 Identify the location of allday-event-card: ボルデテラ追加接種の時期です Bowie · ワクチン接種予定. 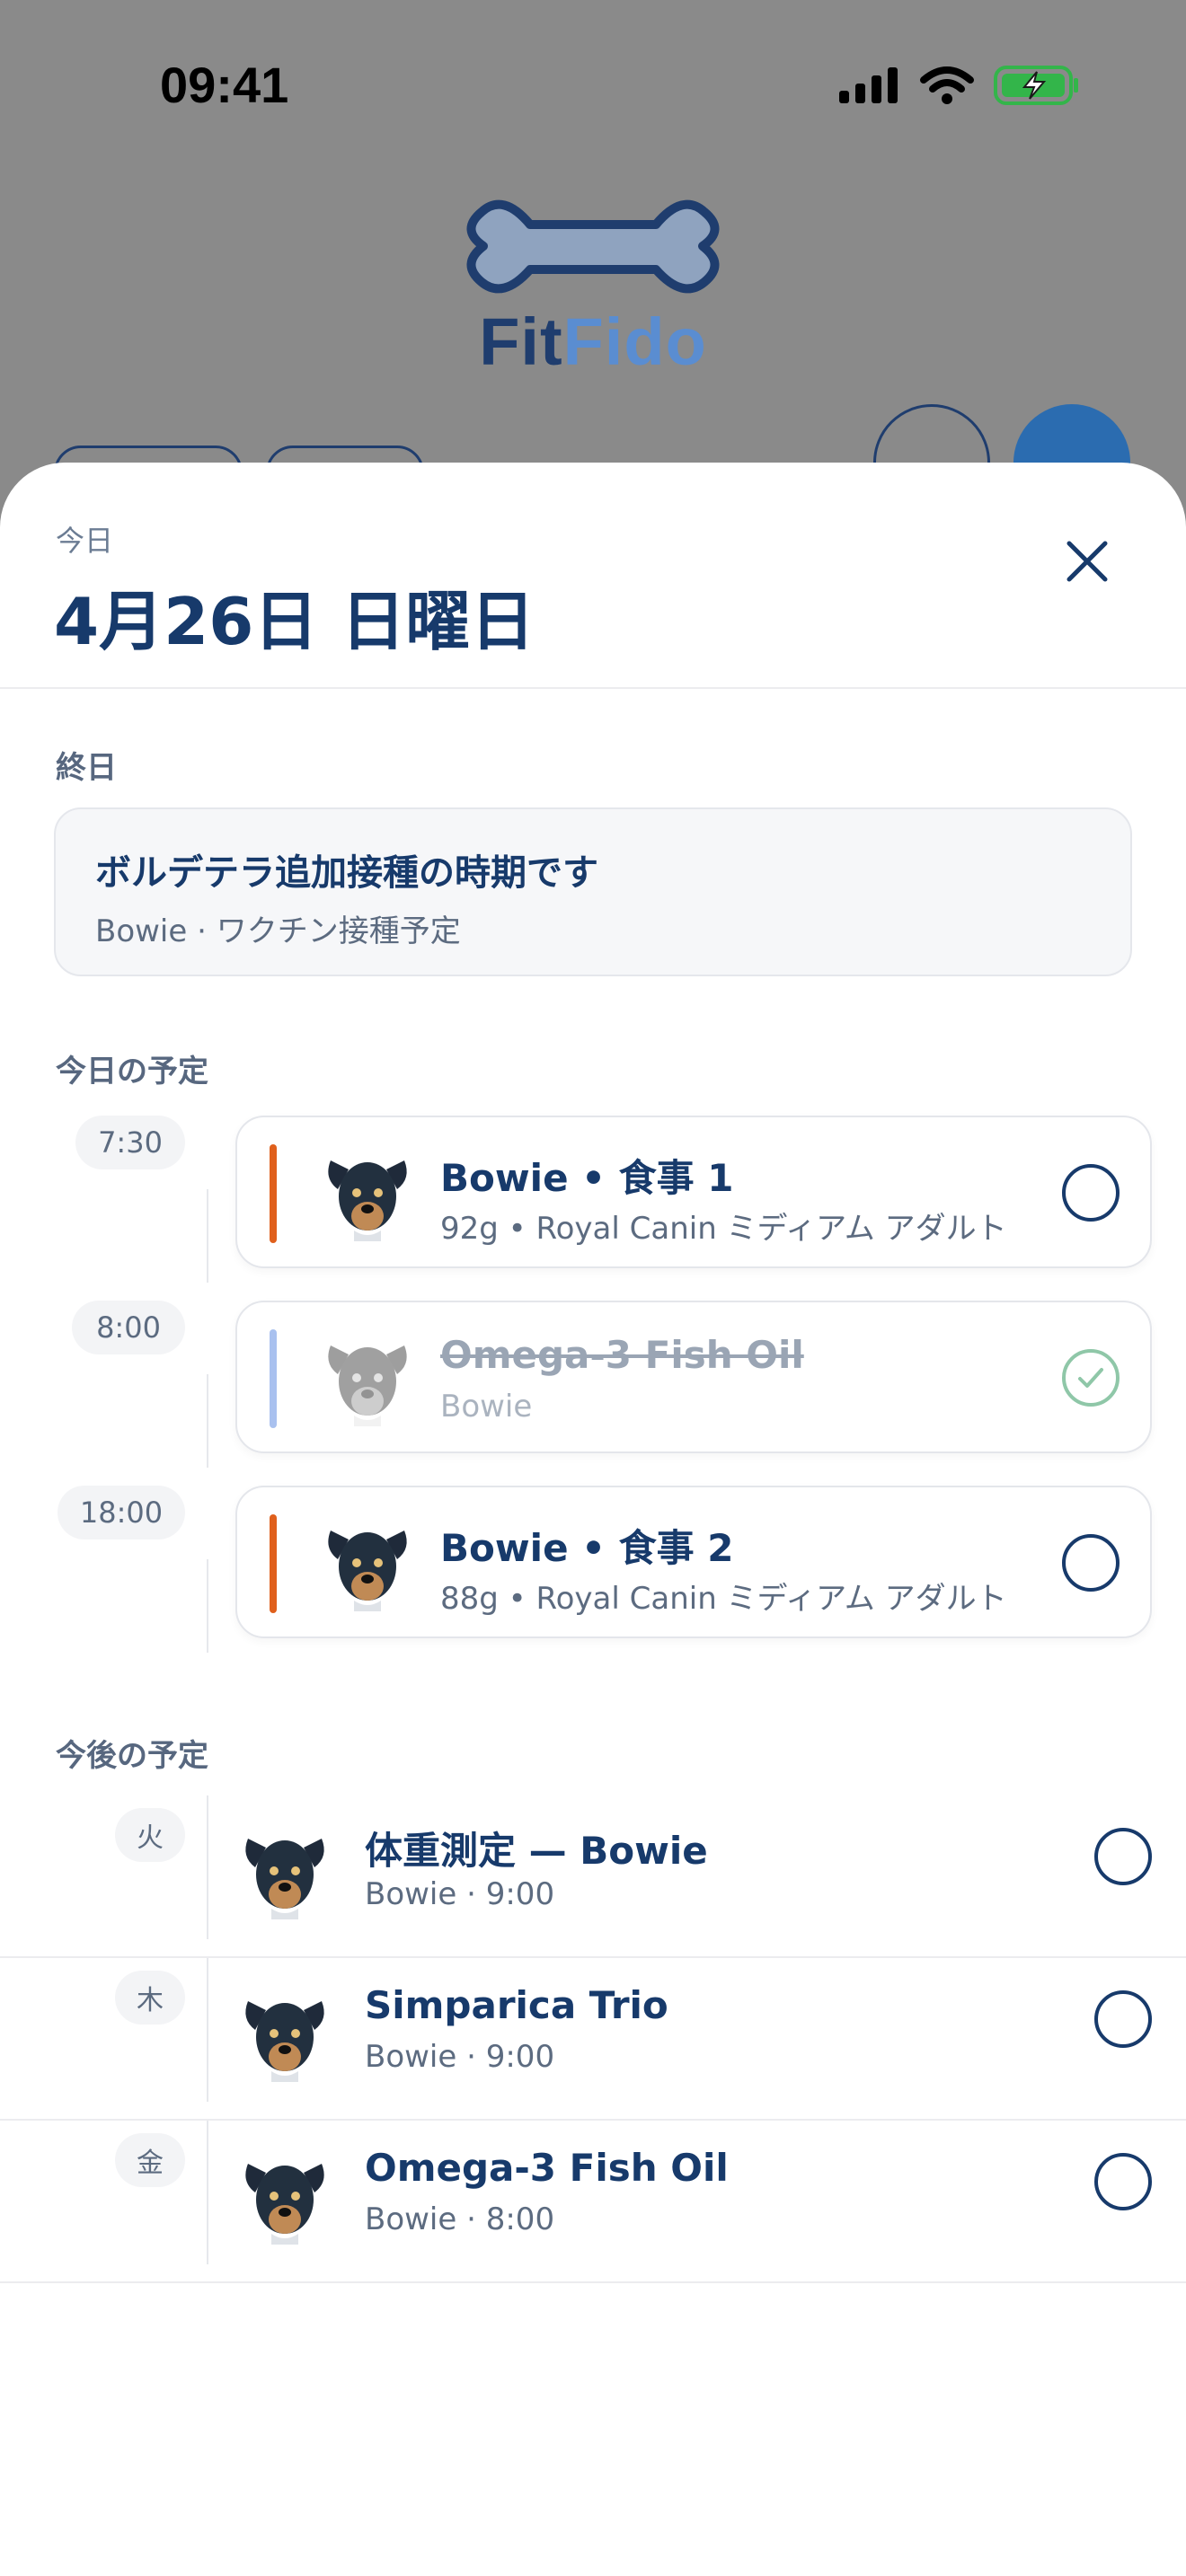
(593, 891).